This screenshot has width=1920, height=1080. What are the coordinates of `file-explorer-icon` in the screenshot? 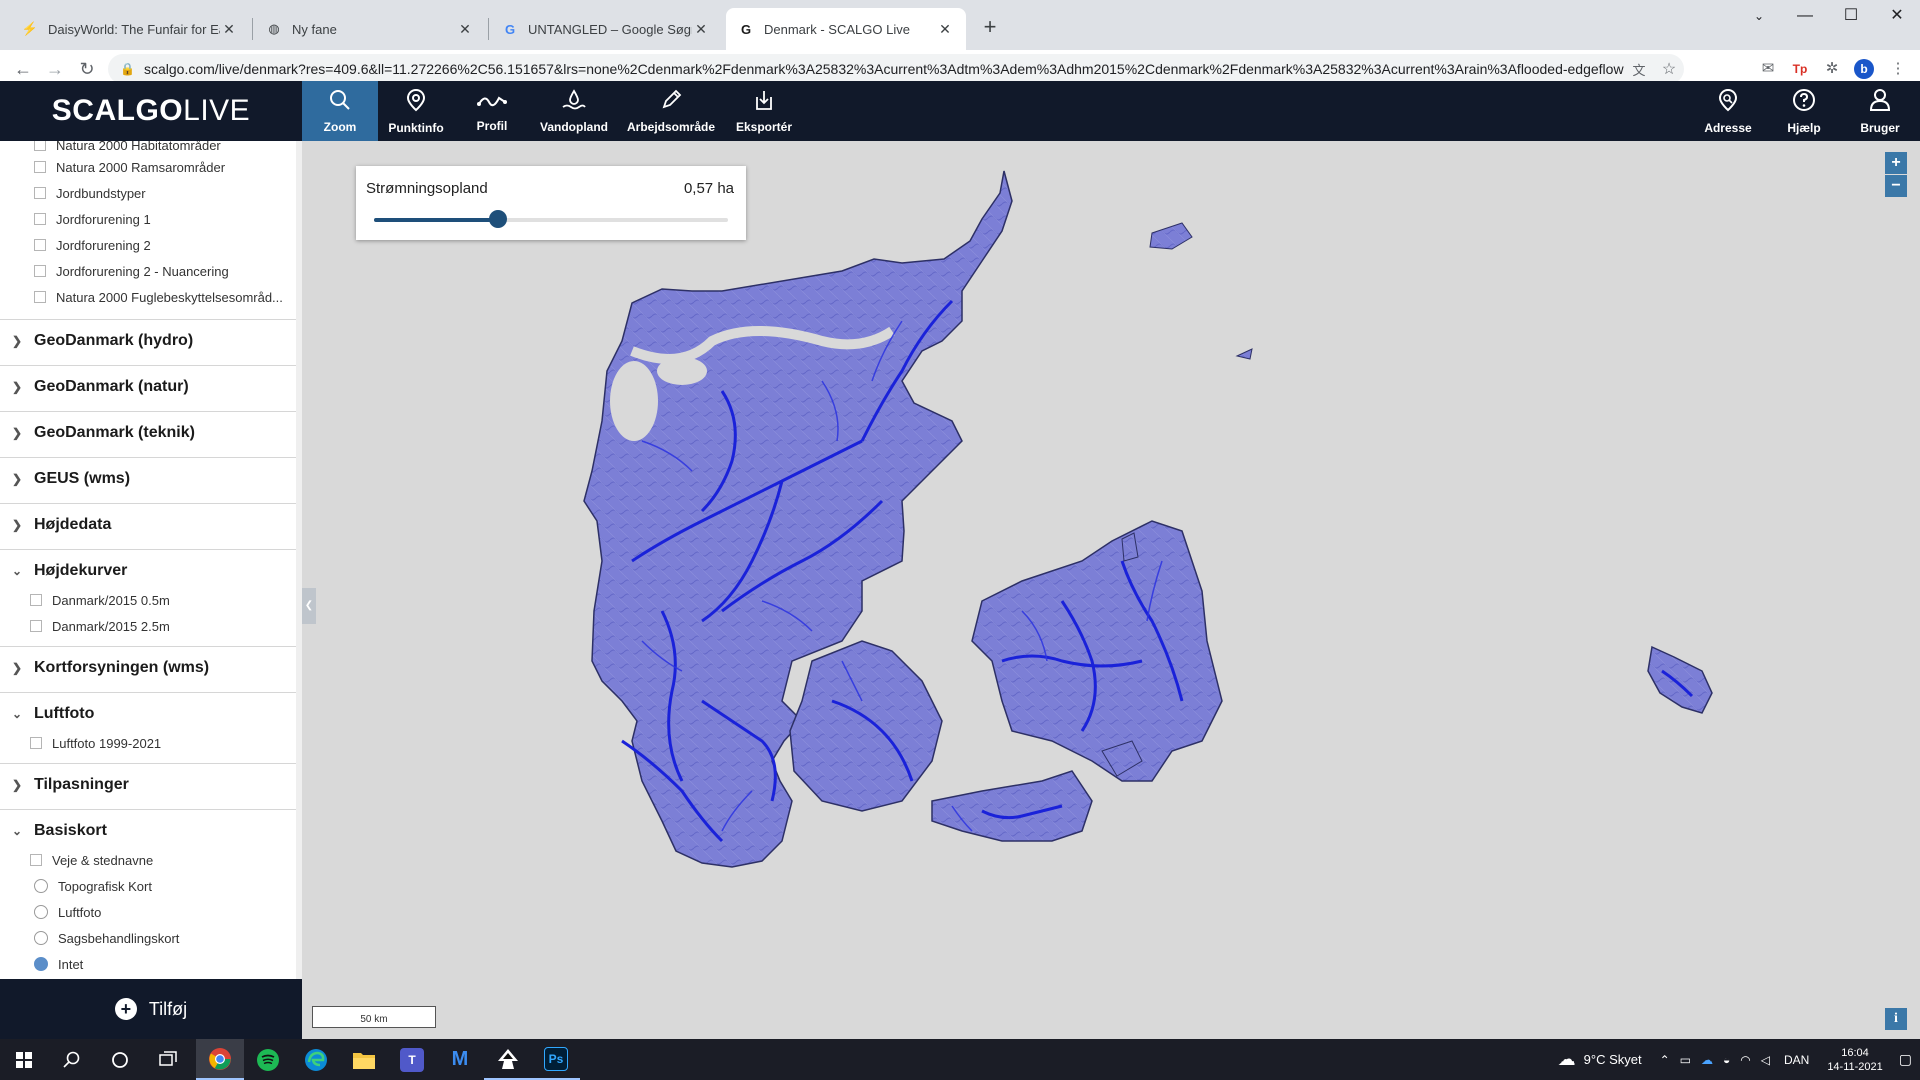 It's located at (364, 1059).